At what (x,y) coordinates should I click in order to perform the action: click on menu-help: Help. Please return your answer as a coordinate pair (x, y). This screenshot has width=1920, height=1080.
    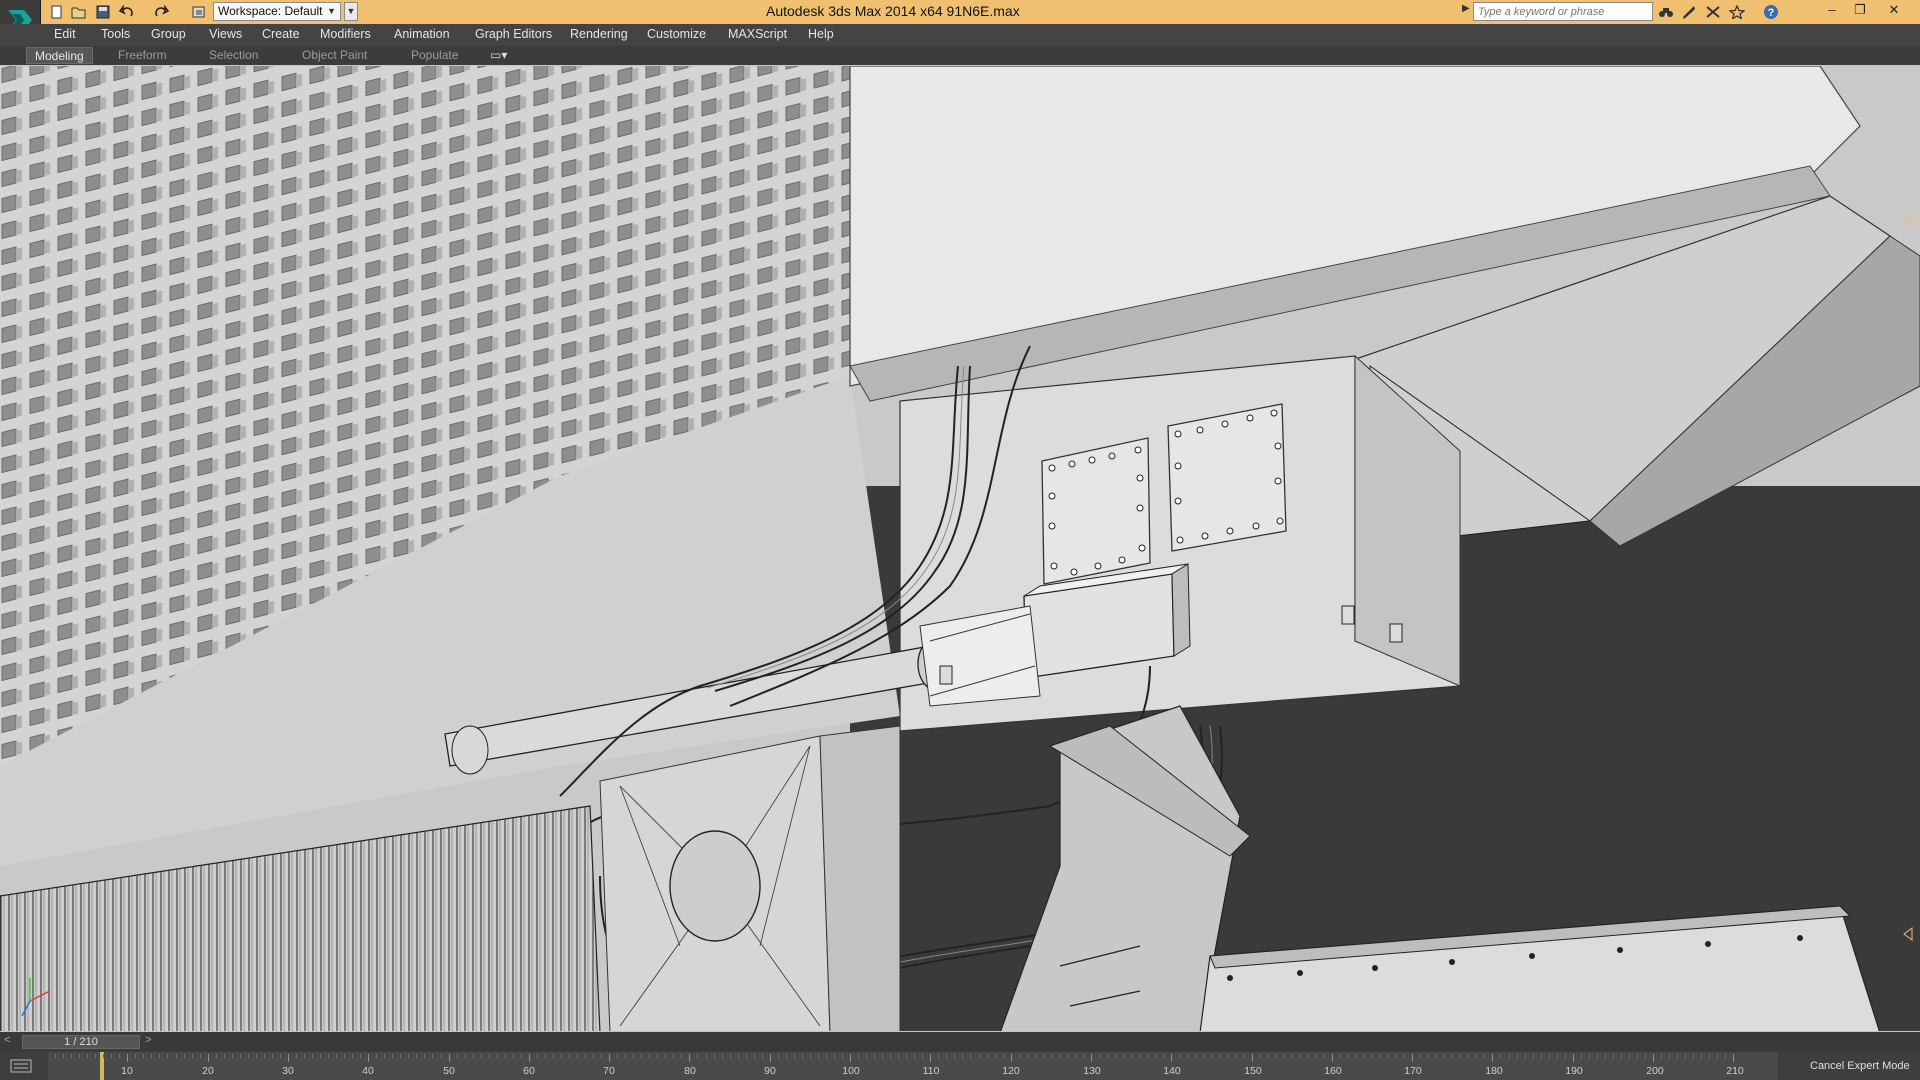
    Looking at the image, I should click on (821, 34).